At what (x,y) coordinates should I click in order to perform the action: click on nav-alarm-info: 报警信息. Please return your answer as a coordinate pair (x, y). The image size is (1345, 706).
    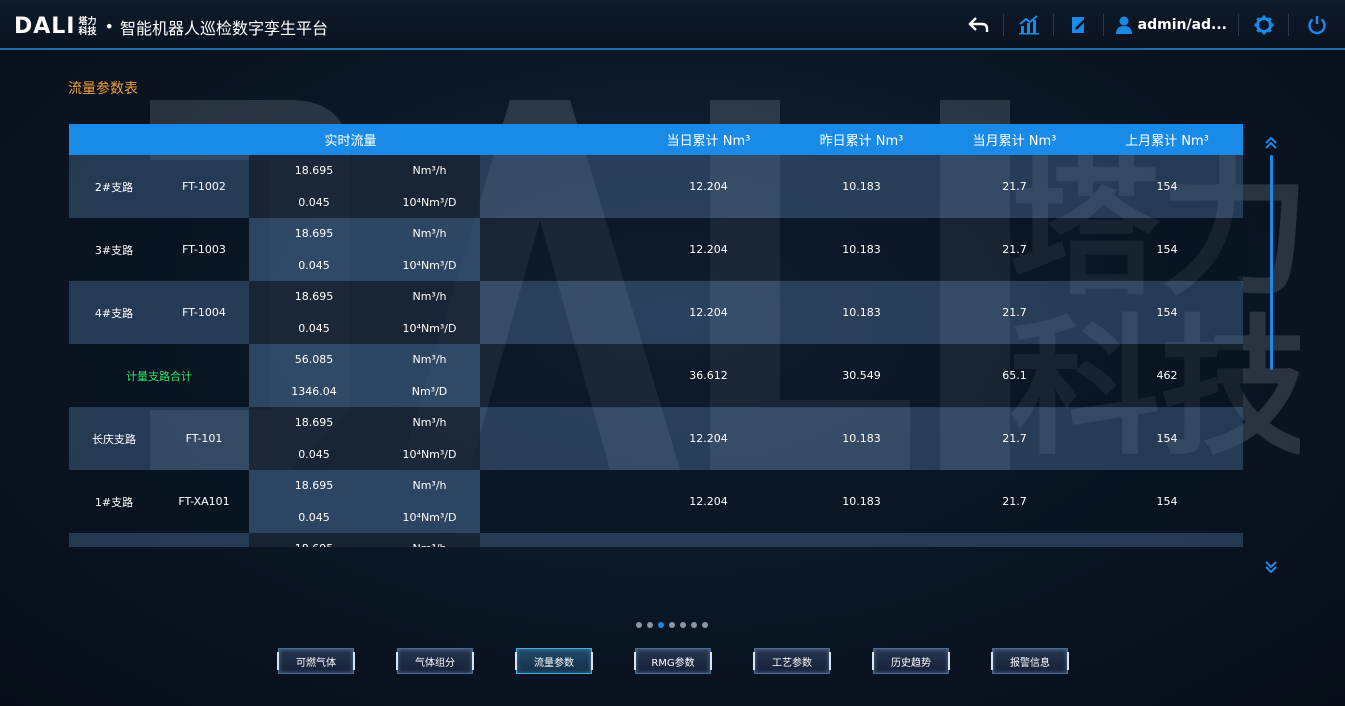
    Looking at the image, I should click on (1030, 661).